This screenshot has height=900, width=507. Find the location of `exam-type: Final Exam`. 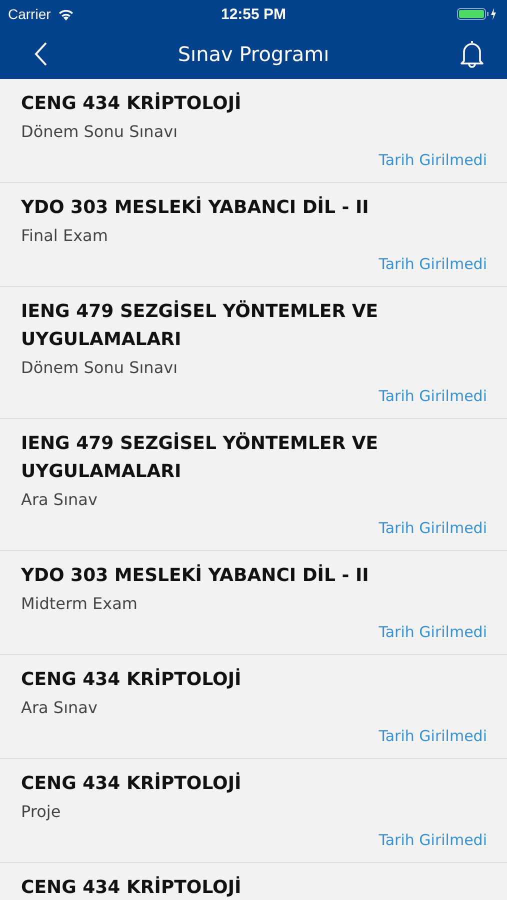

exam-type: Final Exam is located at coordinates (65, 236).